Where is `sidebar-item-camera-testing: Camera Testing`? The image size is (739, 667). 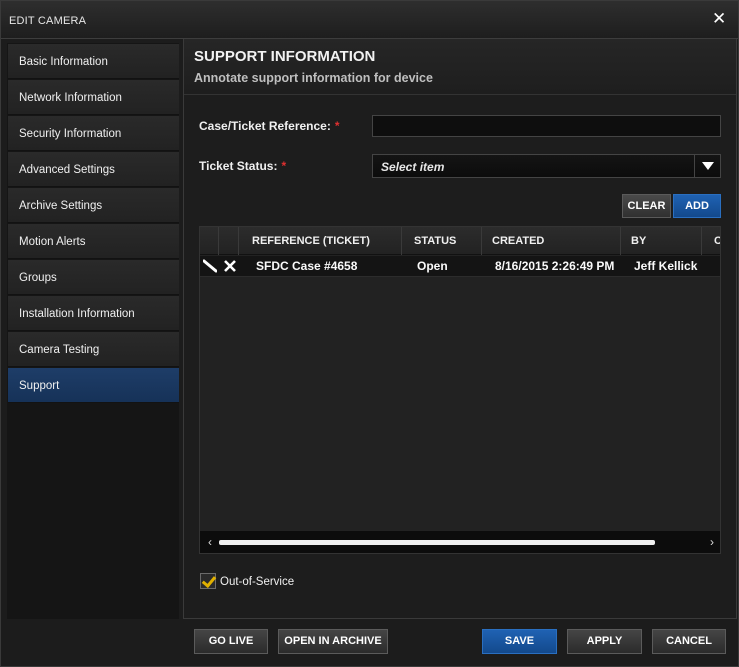
sidebar-item-camera-testing: Camera Testing is located at coordinates (93, 349).